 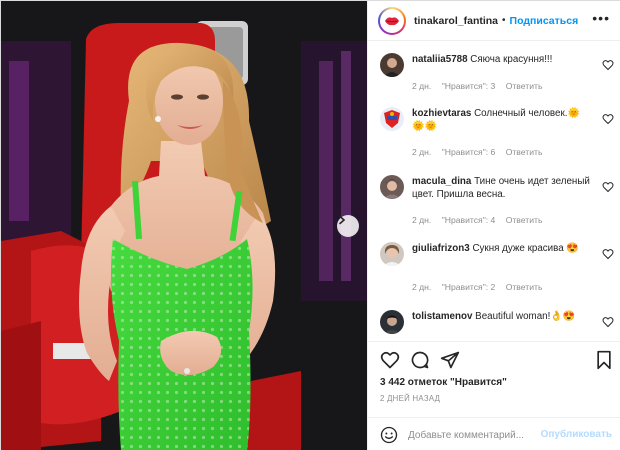 I want to click on follow-button: Подписаться, so click(x=544, y=21).